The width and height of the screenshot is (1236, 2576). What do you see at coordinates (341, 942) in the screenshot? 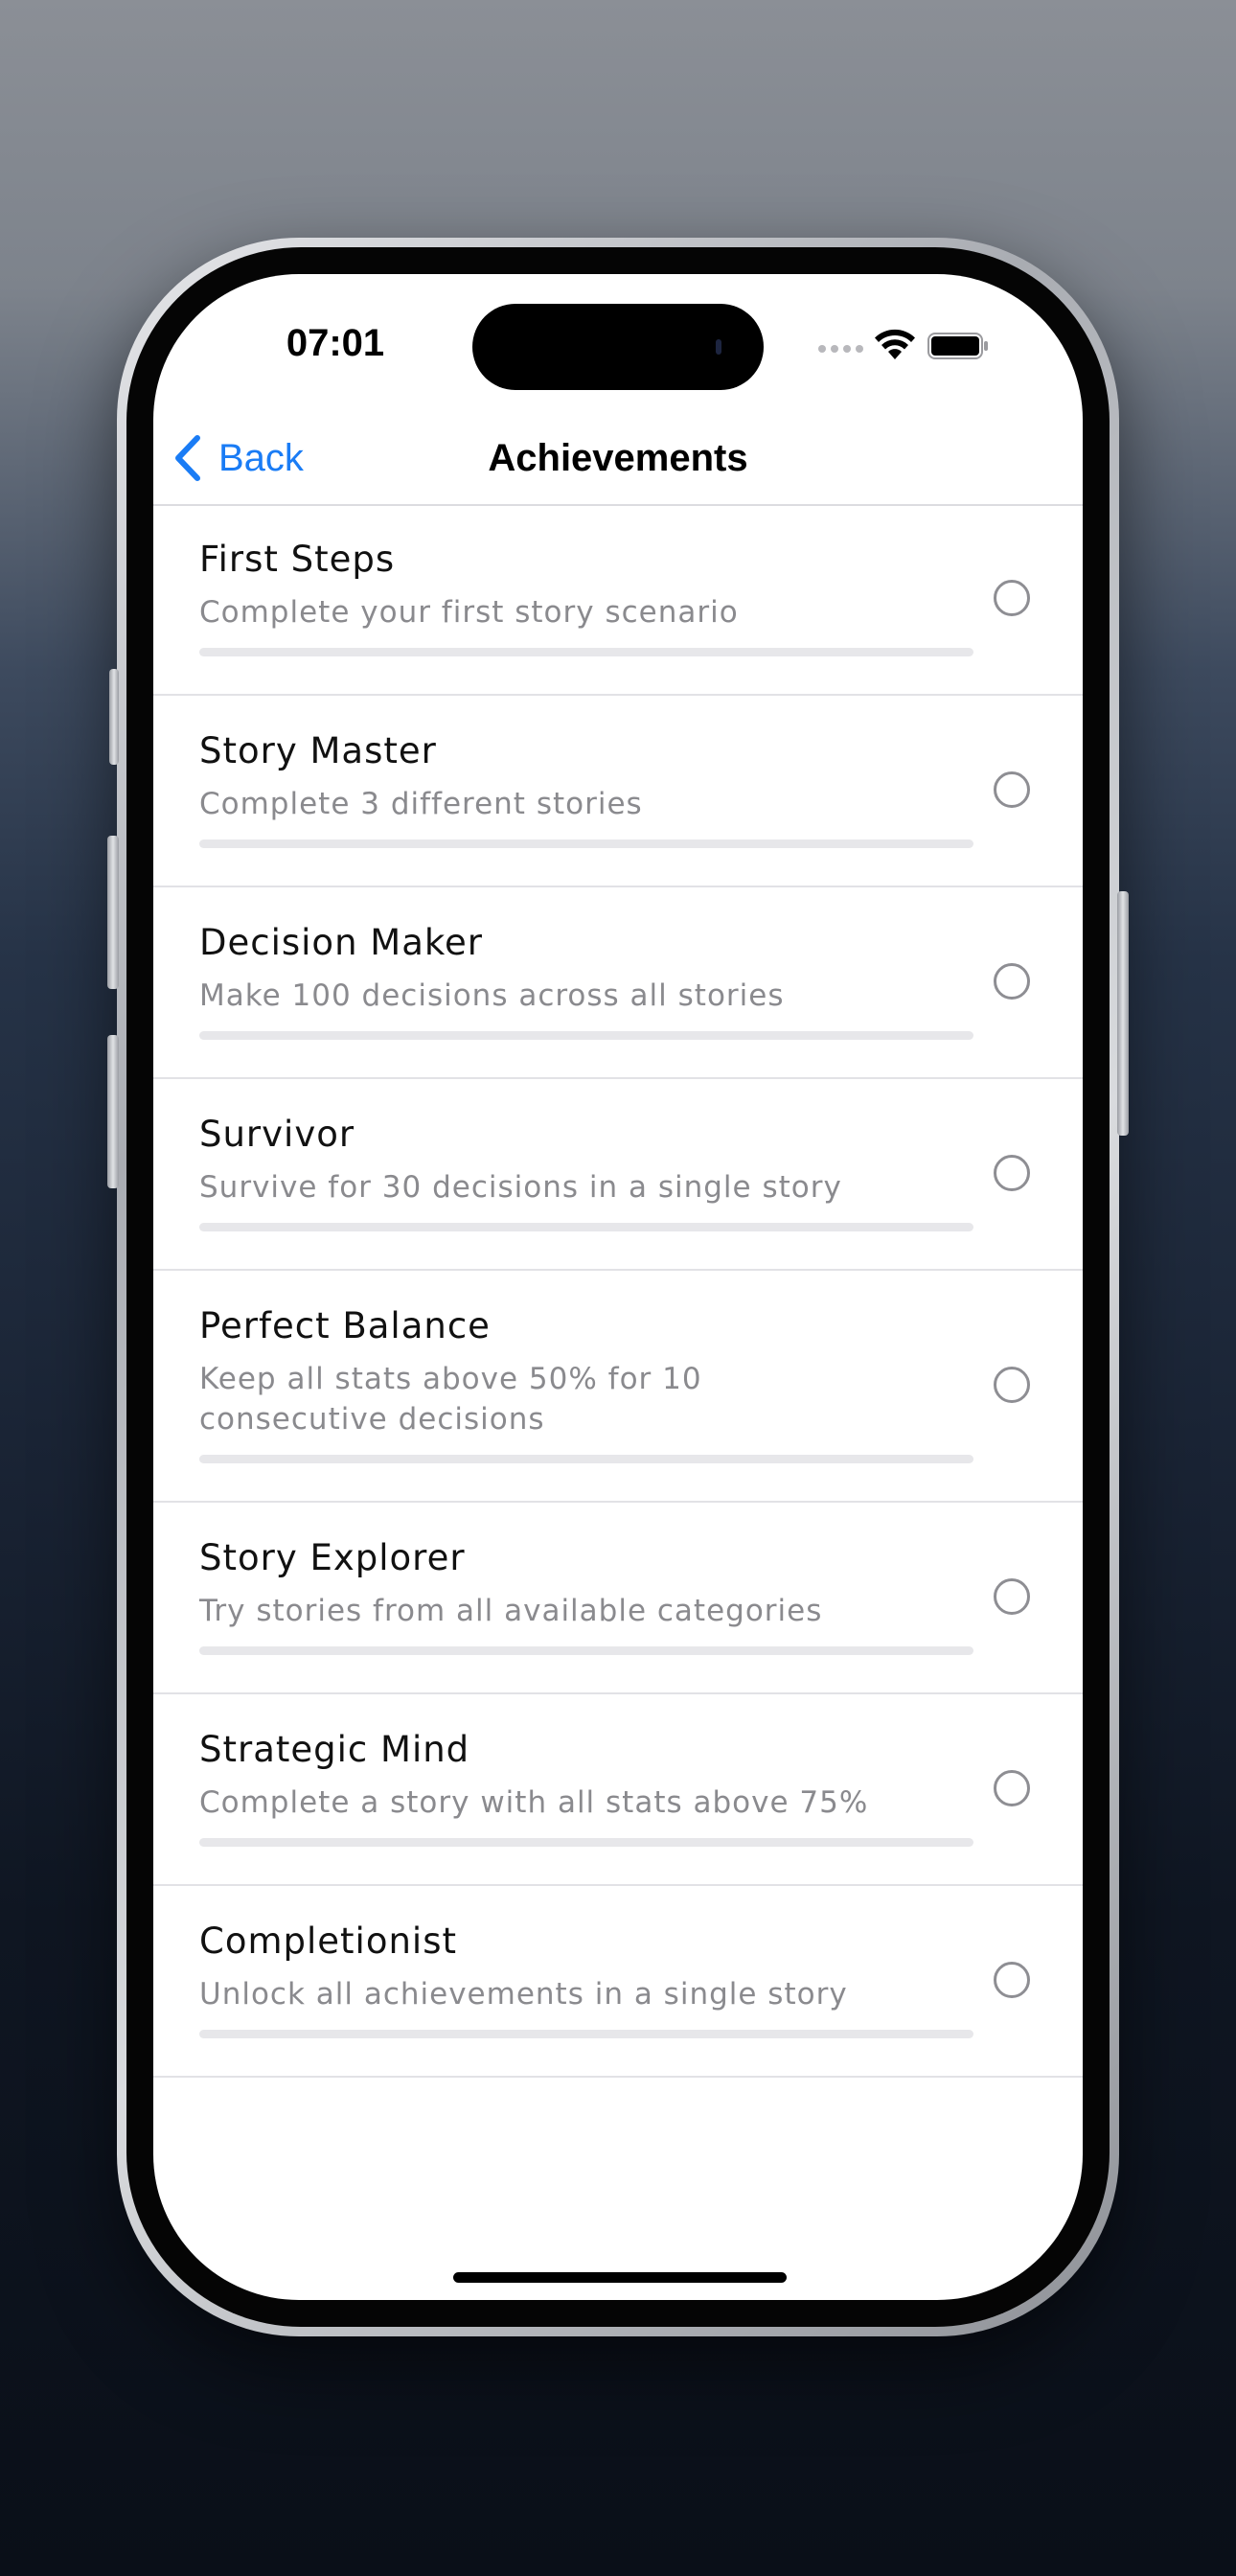
I see `achievement-title: Decision Maker` at bounding box center [341, 942].